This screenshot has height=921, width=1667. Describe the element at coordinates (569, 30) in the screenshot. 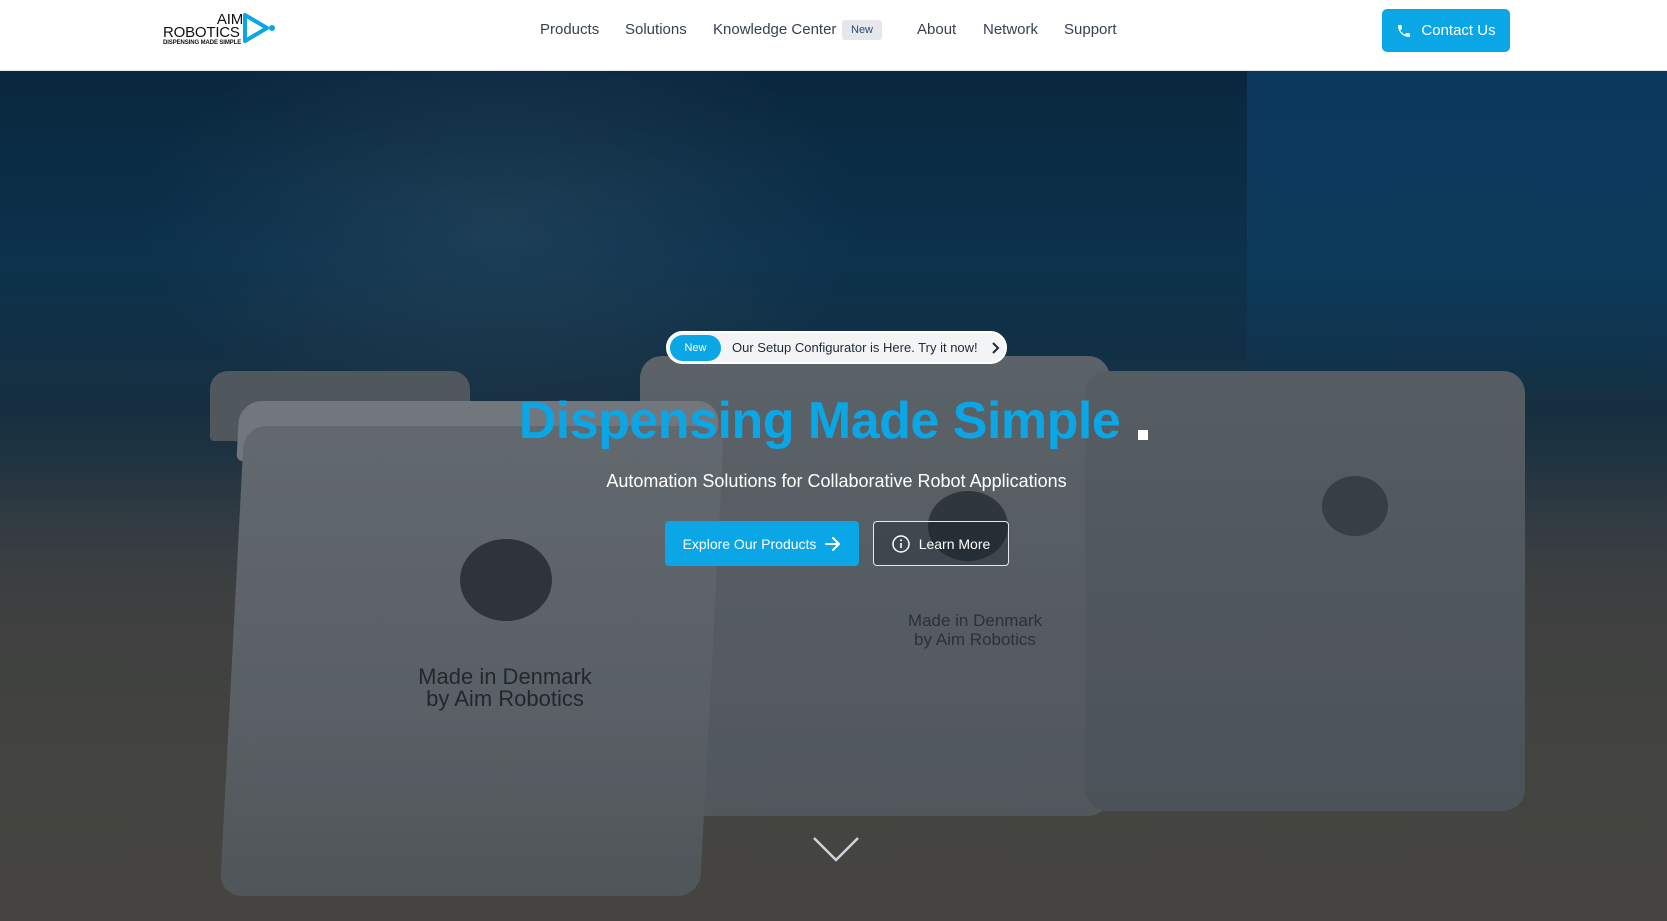

I see `nav-item-products: Products` at that location.